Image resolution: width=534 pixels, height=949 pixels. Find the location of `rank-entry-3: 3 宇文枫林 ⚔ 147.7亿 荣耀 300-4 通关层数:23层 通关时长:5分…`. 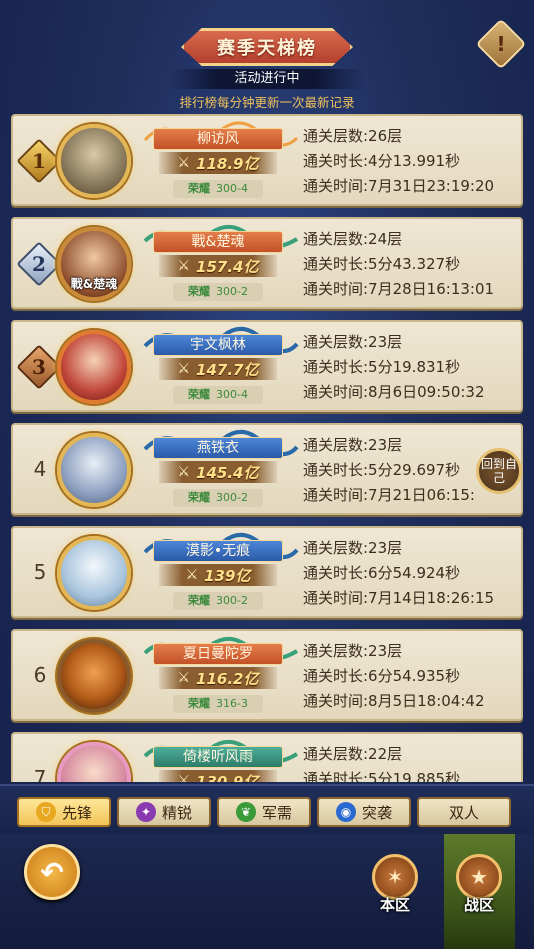

rank-entry-3: 3 宇文枫林 ⚔ 147.7亿 荣耀 300-4 通关层数:23层 通关时长:5分… is located at coordinates (267, 366).